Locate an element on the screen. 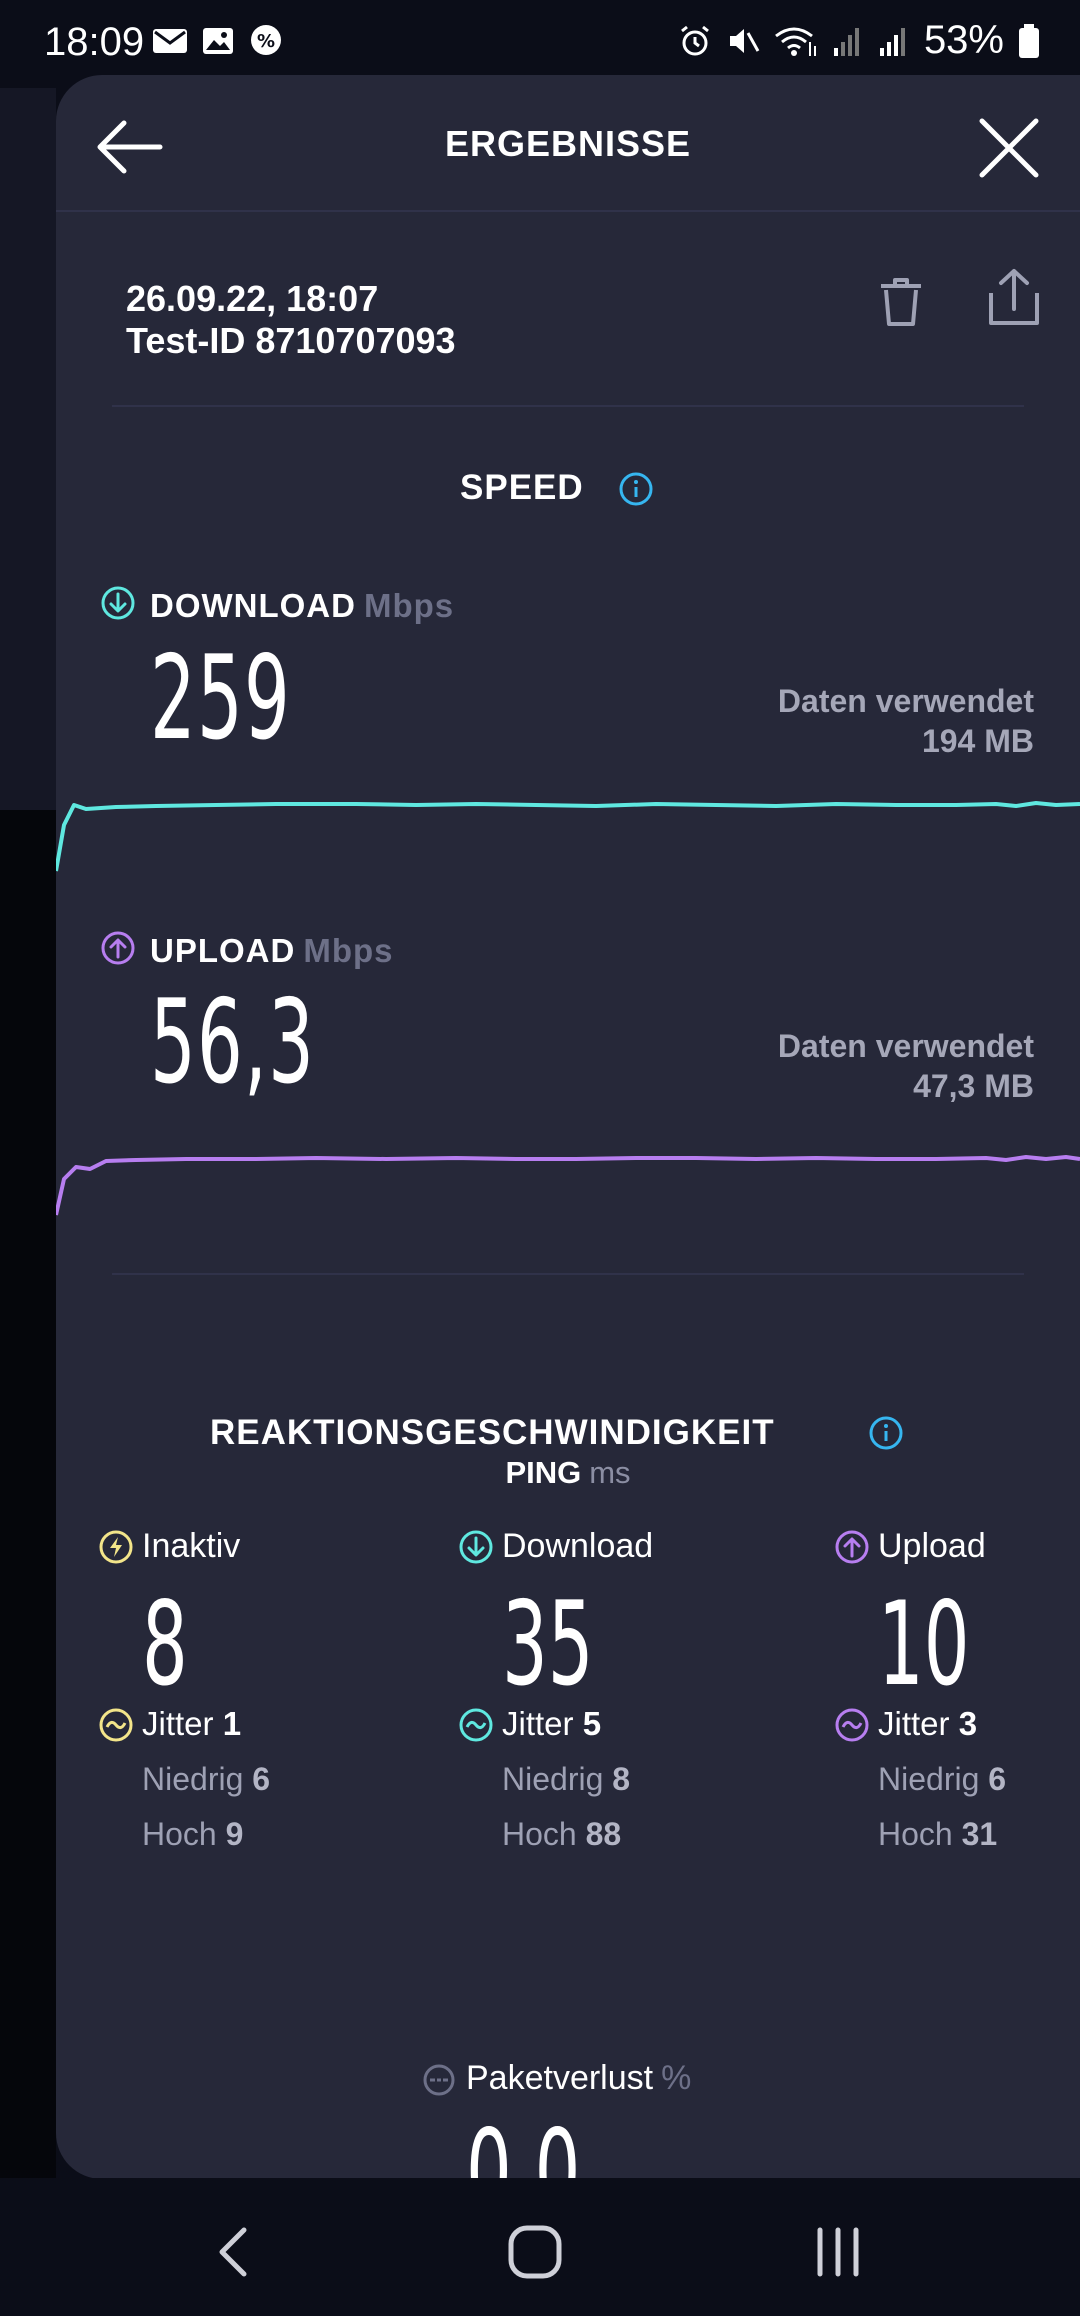  ping-download-jitter: Jitter 5 is located at coordinates (552, 1723).